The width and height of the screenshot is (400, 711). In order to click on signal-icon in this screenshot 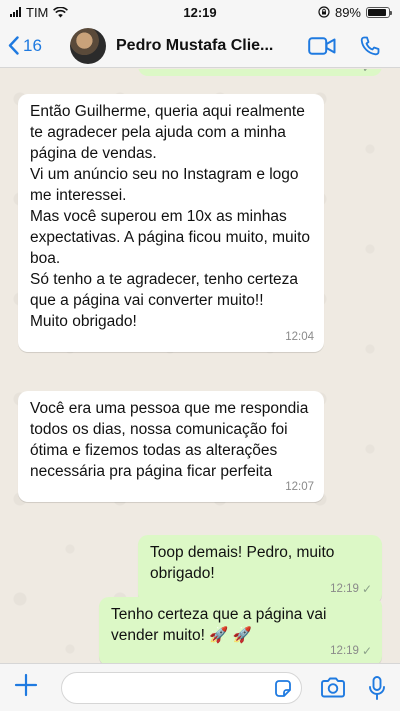, I will do `click(15, 12)`.